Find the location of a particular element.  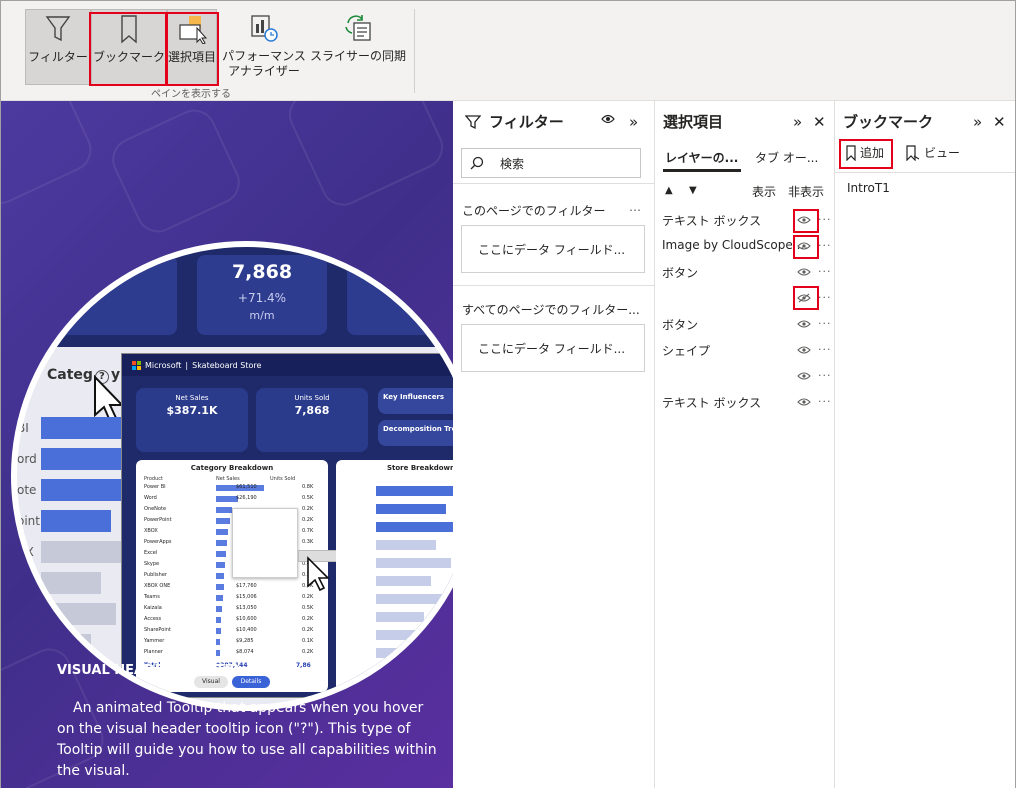

side-bar-label: BI is located at coordinates (23, 428).